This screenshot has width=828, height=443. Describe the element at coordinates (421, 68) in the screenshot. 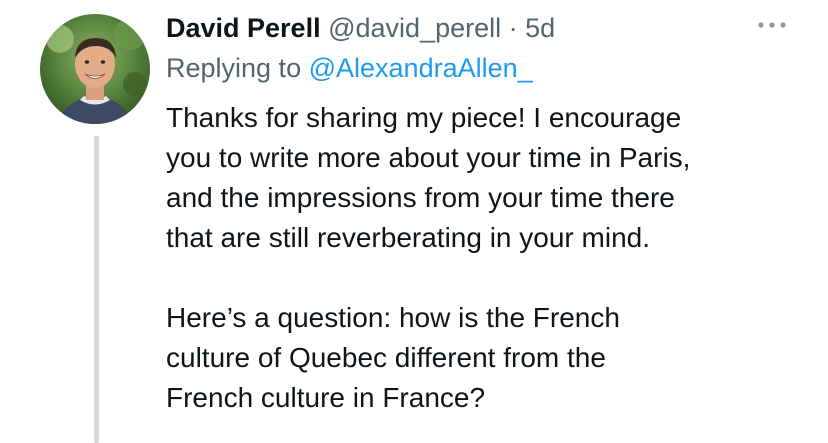

I see `reply-mention-link: @AlexandraAllen_` at that location.